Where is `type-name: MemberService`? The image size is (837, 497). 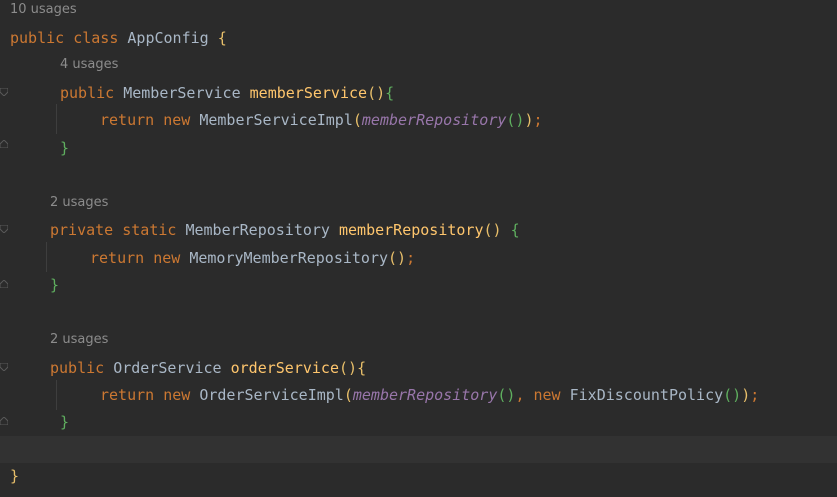
type-name: MemberService is located at coordinates (182, 93).